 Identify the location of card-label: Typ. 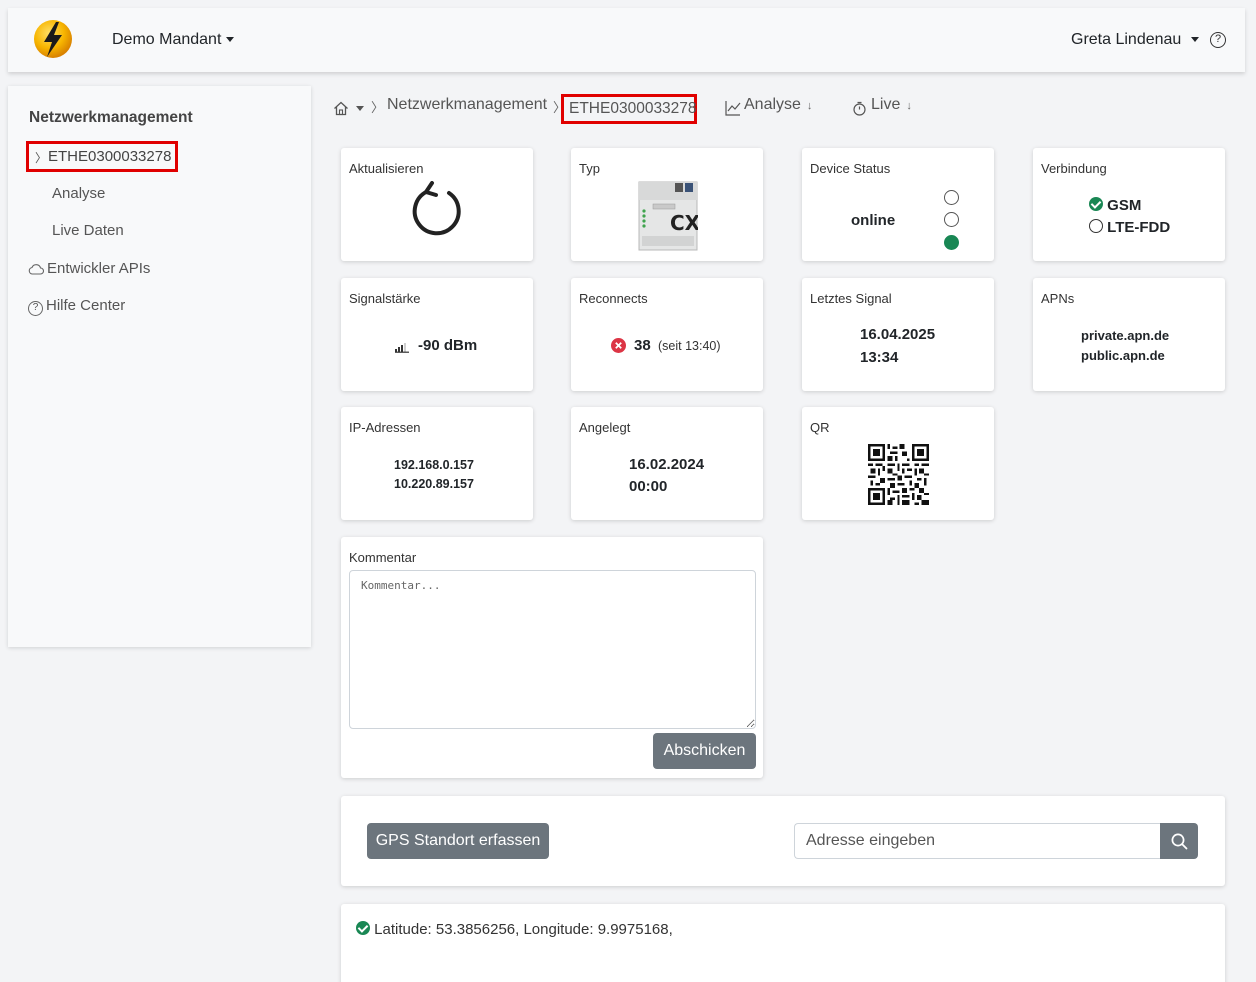
(589, 168).